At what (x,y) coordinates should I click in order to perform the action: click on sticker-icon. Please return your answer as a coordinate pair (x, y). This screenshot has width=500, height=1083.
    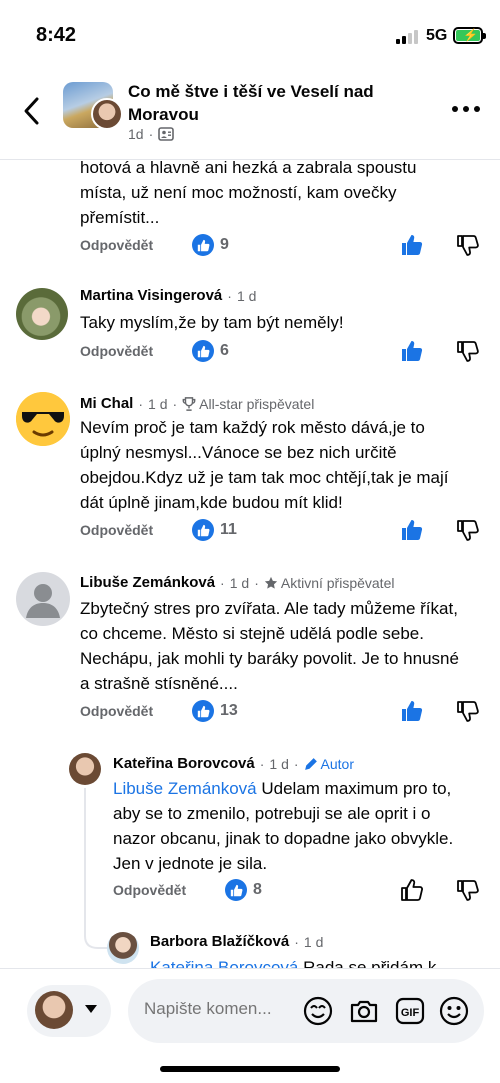
    Looking at the image, I should click on (318, 1011).